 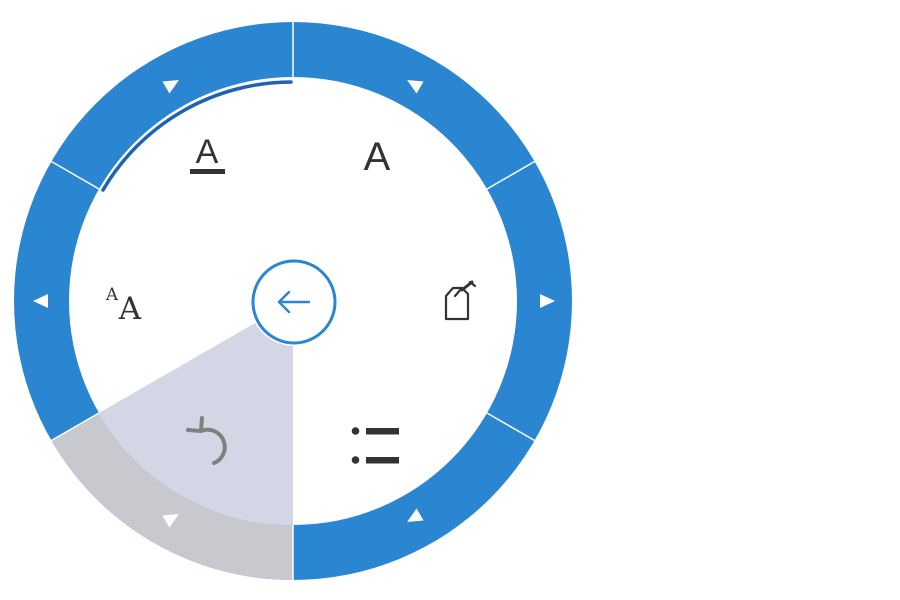 I want to click on font-size-icon-small: A, so click(x=112, y=295).